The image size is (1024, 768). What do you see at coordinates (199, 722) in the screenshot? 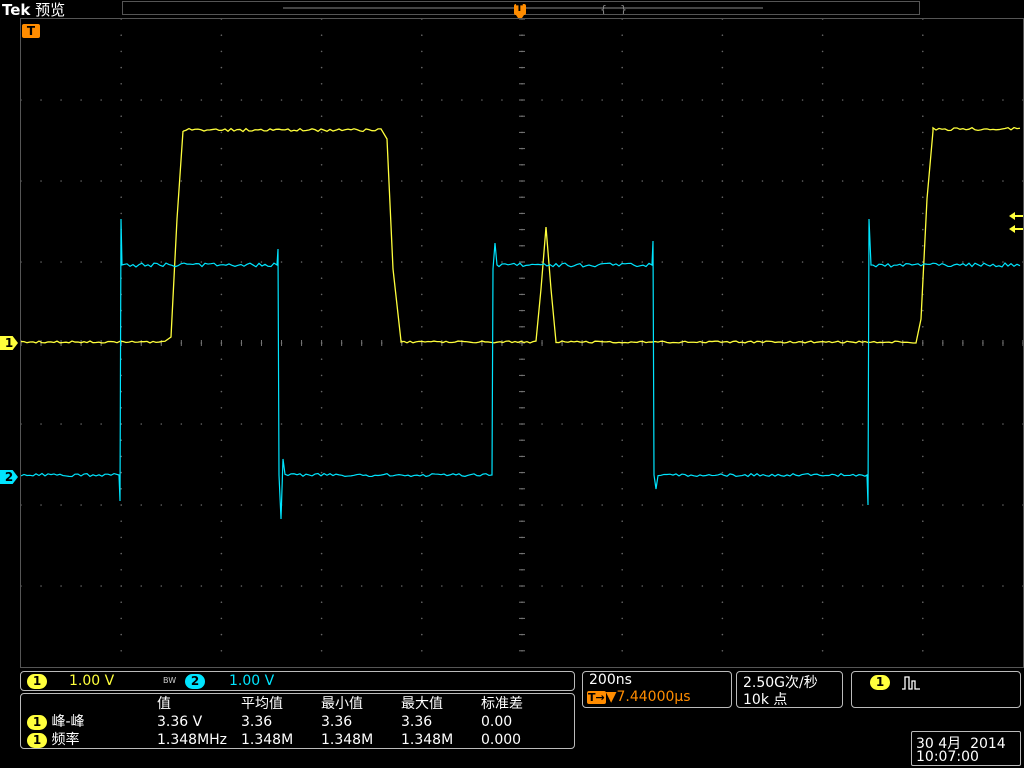
I see `measurement-value: 3.36 V` at bounding box center [199, 722].